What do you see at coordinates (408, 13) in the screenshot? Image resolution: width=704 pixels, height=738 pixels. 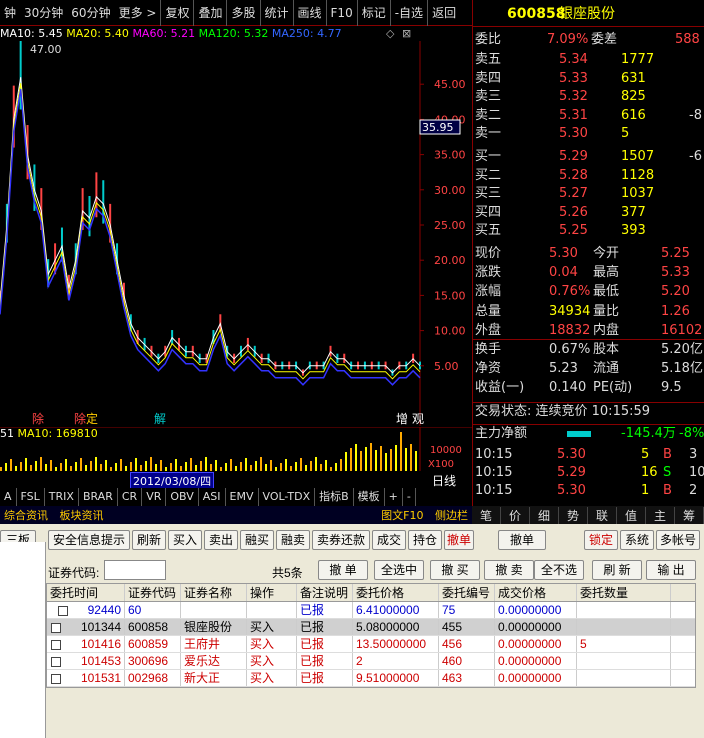 I see `toolbar-item: -自选` at bounding box center [408, 13].